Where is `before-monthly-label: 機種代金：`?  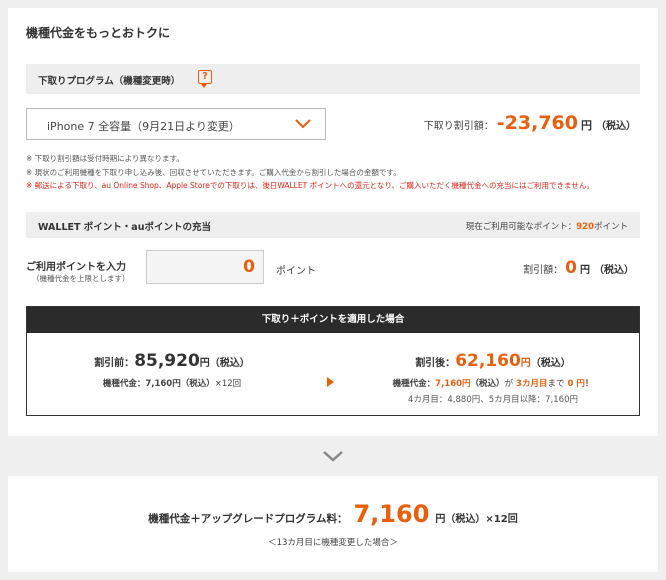 before-monthly-label: 機種代金： is located at coordinates (124, 384).